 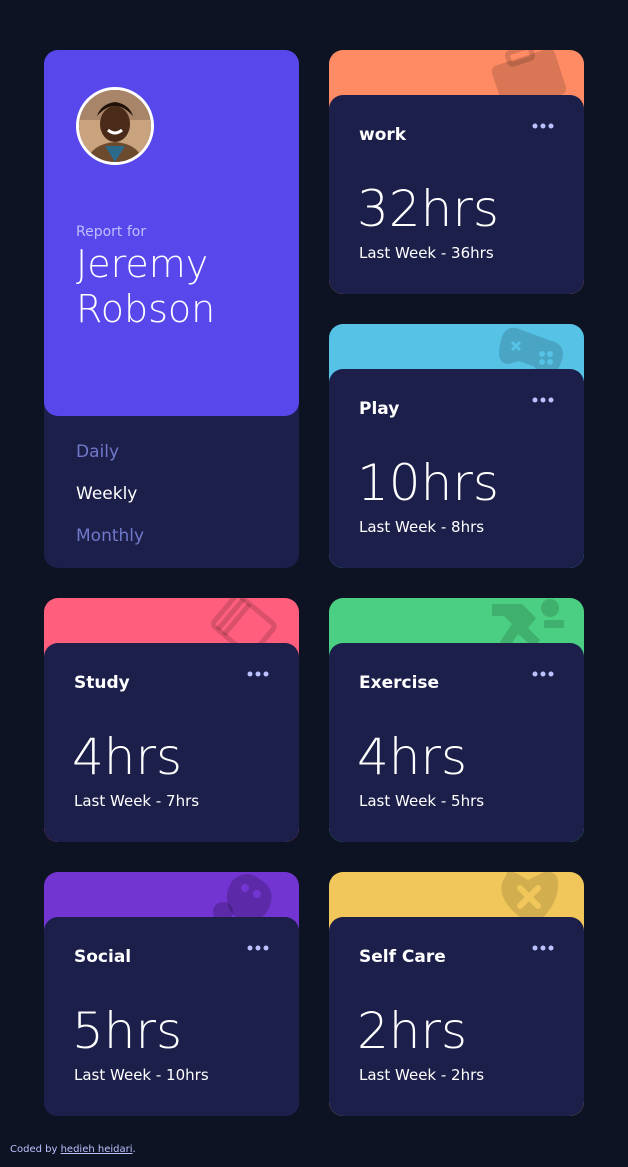 I want to click on card-study: Study 4hrs Last Week - 7hrs, so click(x=171, y=720).